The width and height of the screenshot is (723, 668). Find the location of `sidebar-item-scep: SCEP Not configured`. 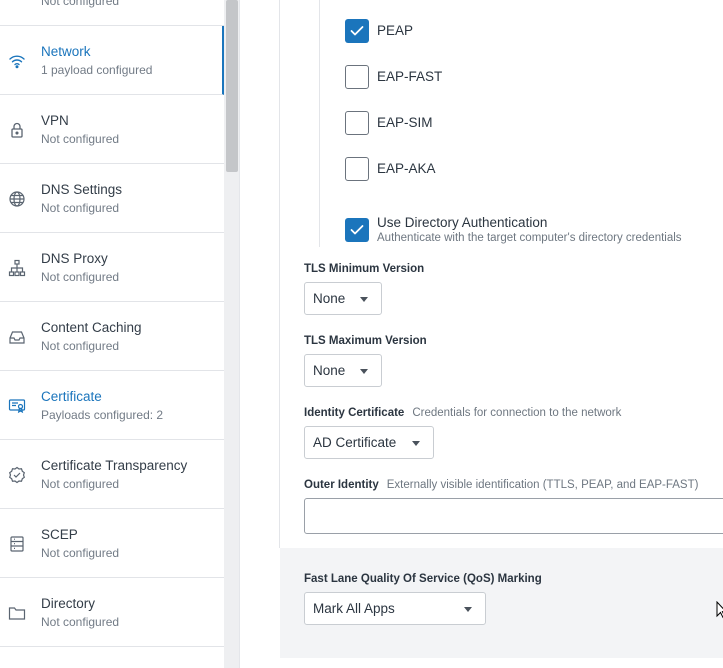

sidebar-item-scep: SCEP Not configured is located at coordinates (112, 543).